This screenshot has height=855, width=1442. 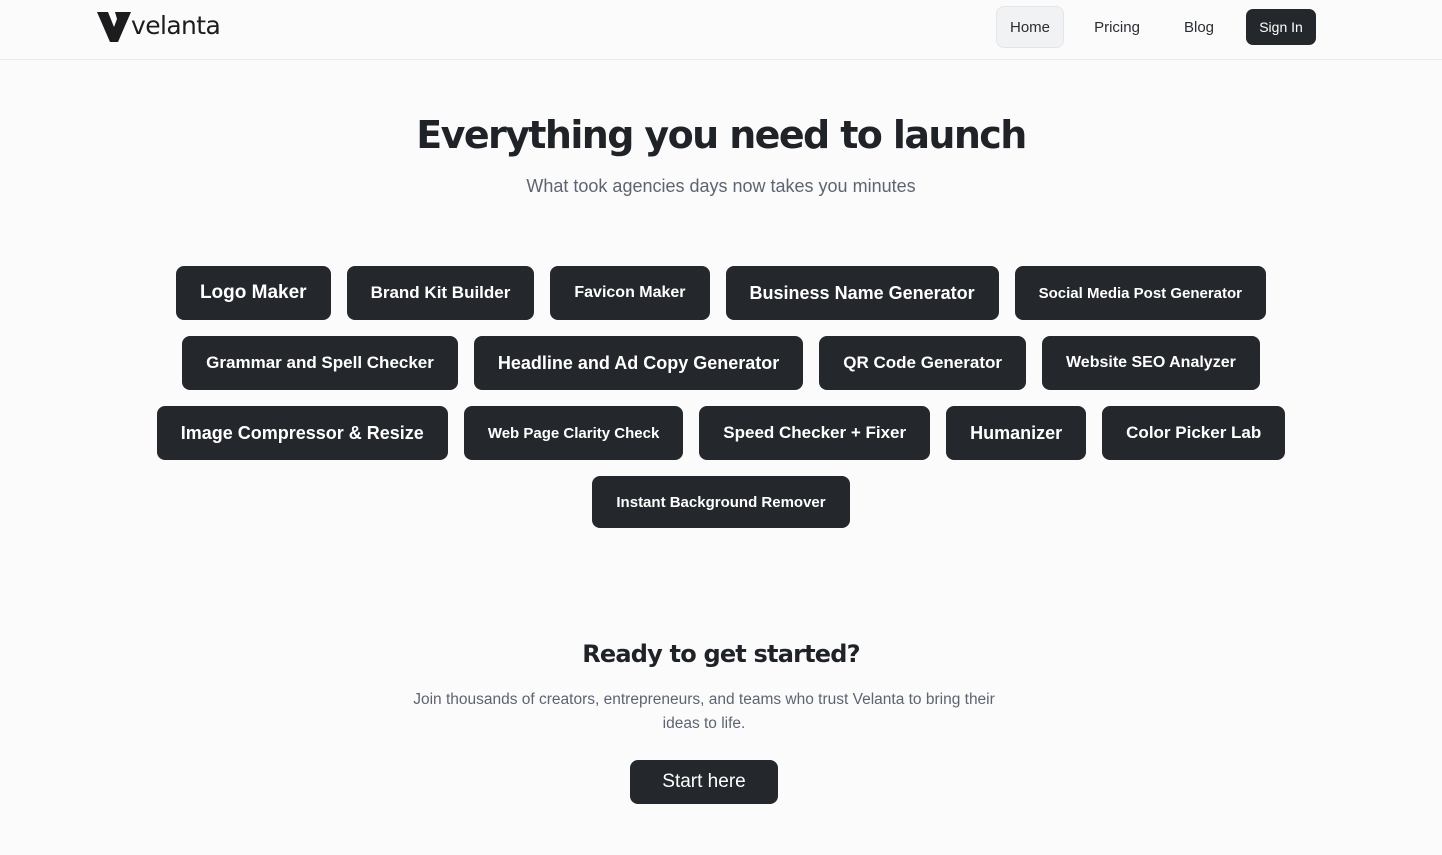 I want to click on brand-logo: velanta, so click(x=158, y=26).